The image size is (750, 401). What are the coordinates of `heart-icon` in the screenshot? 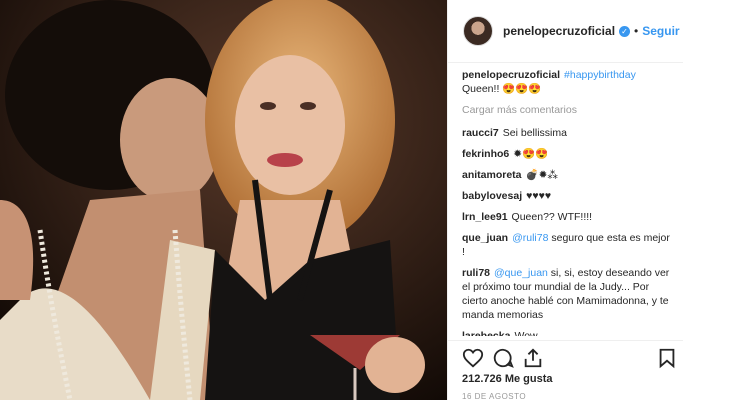 It's located at (473, 358).